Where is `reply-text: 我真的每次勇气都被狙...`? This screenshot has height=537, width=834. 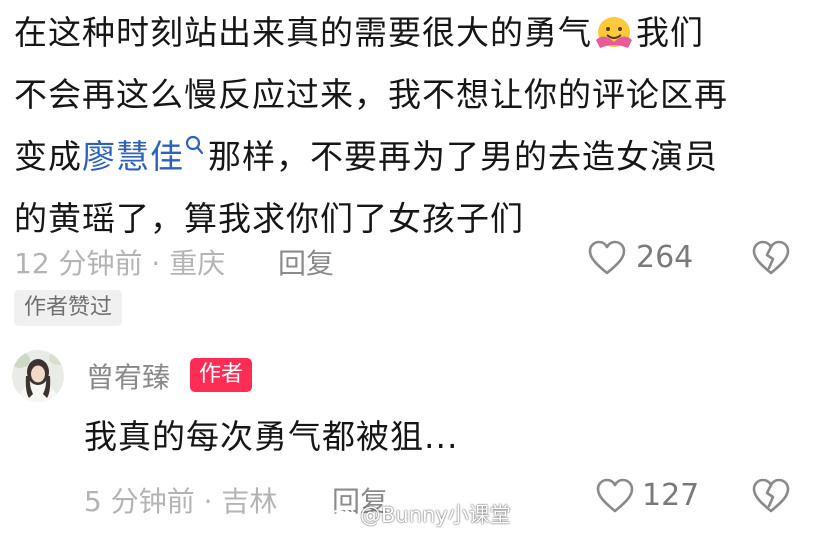
reply-text: 我真的每次勇气都被狙... is located at coordinates (271, 436).